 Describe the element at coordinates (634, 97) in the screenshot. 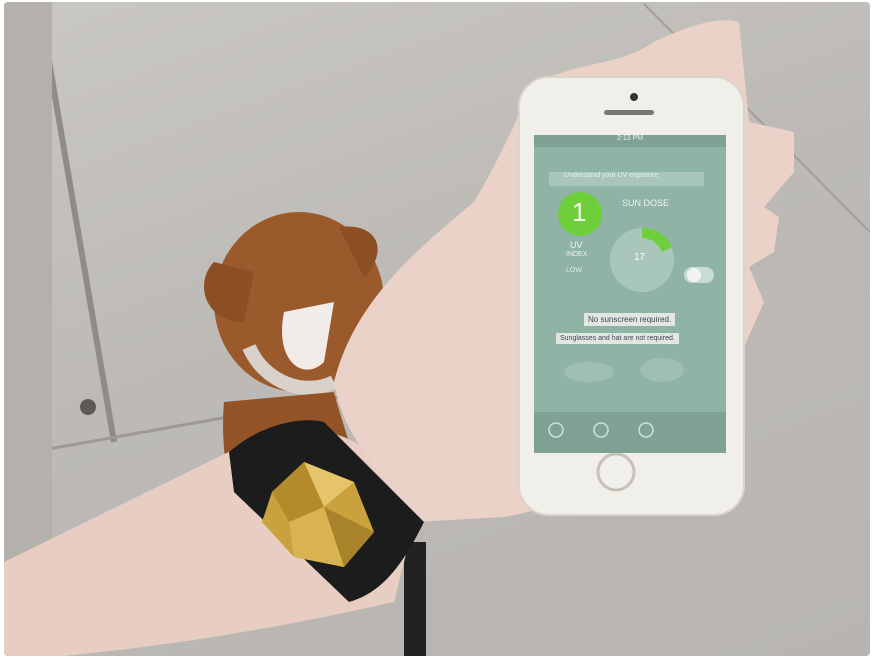

I see `phone-camera` at that location.